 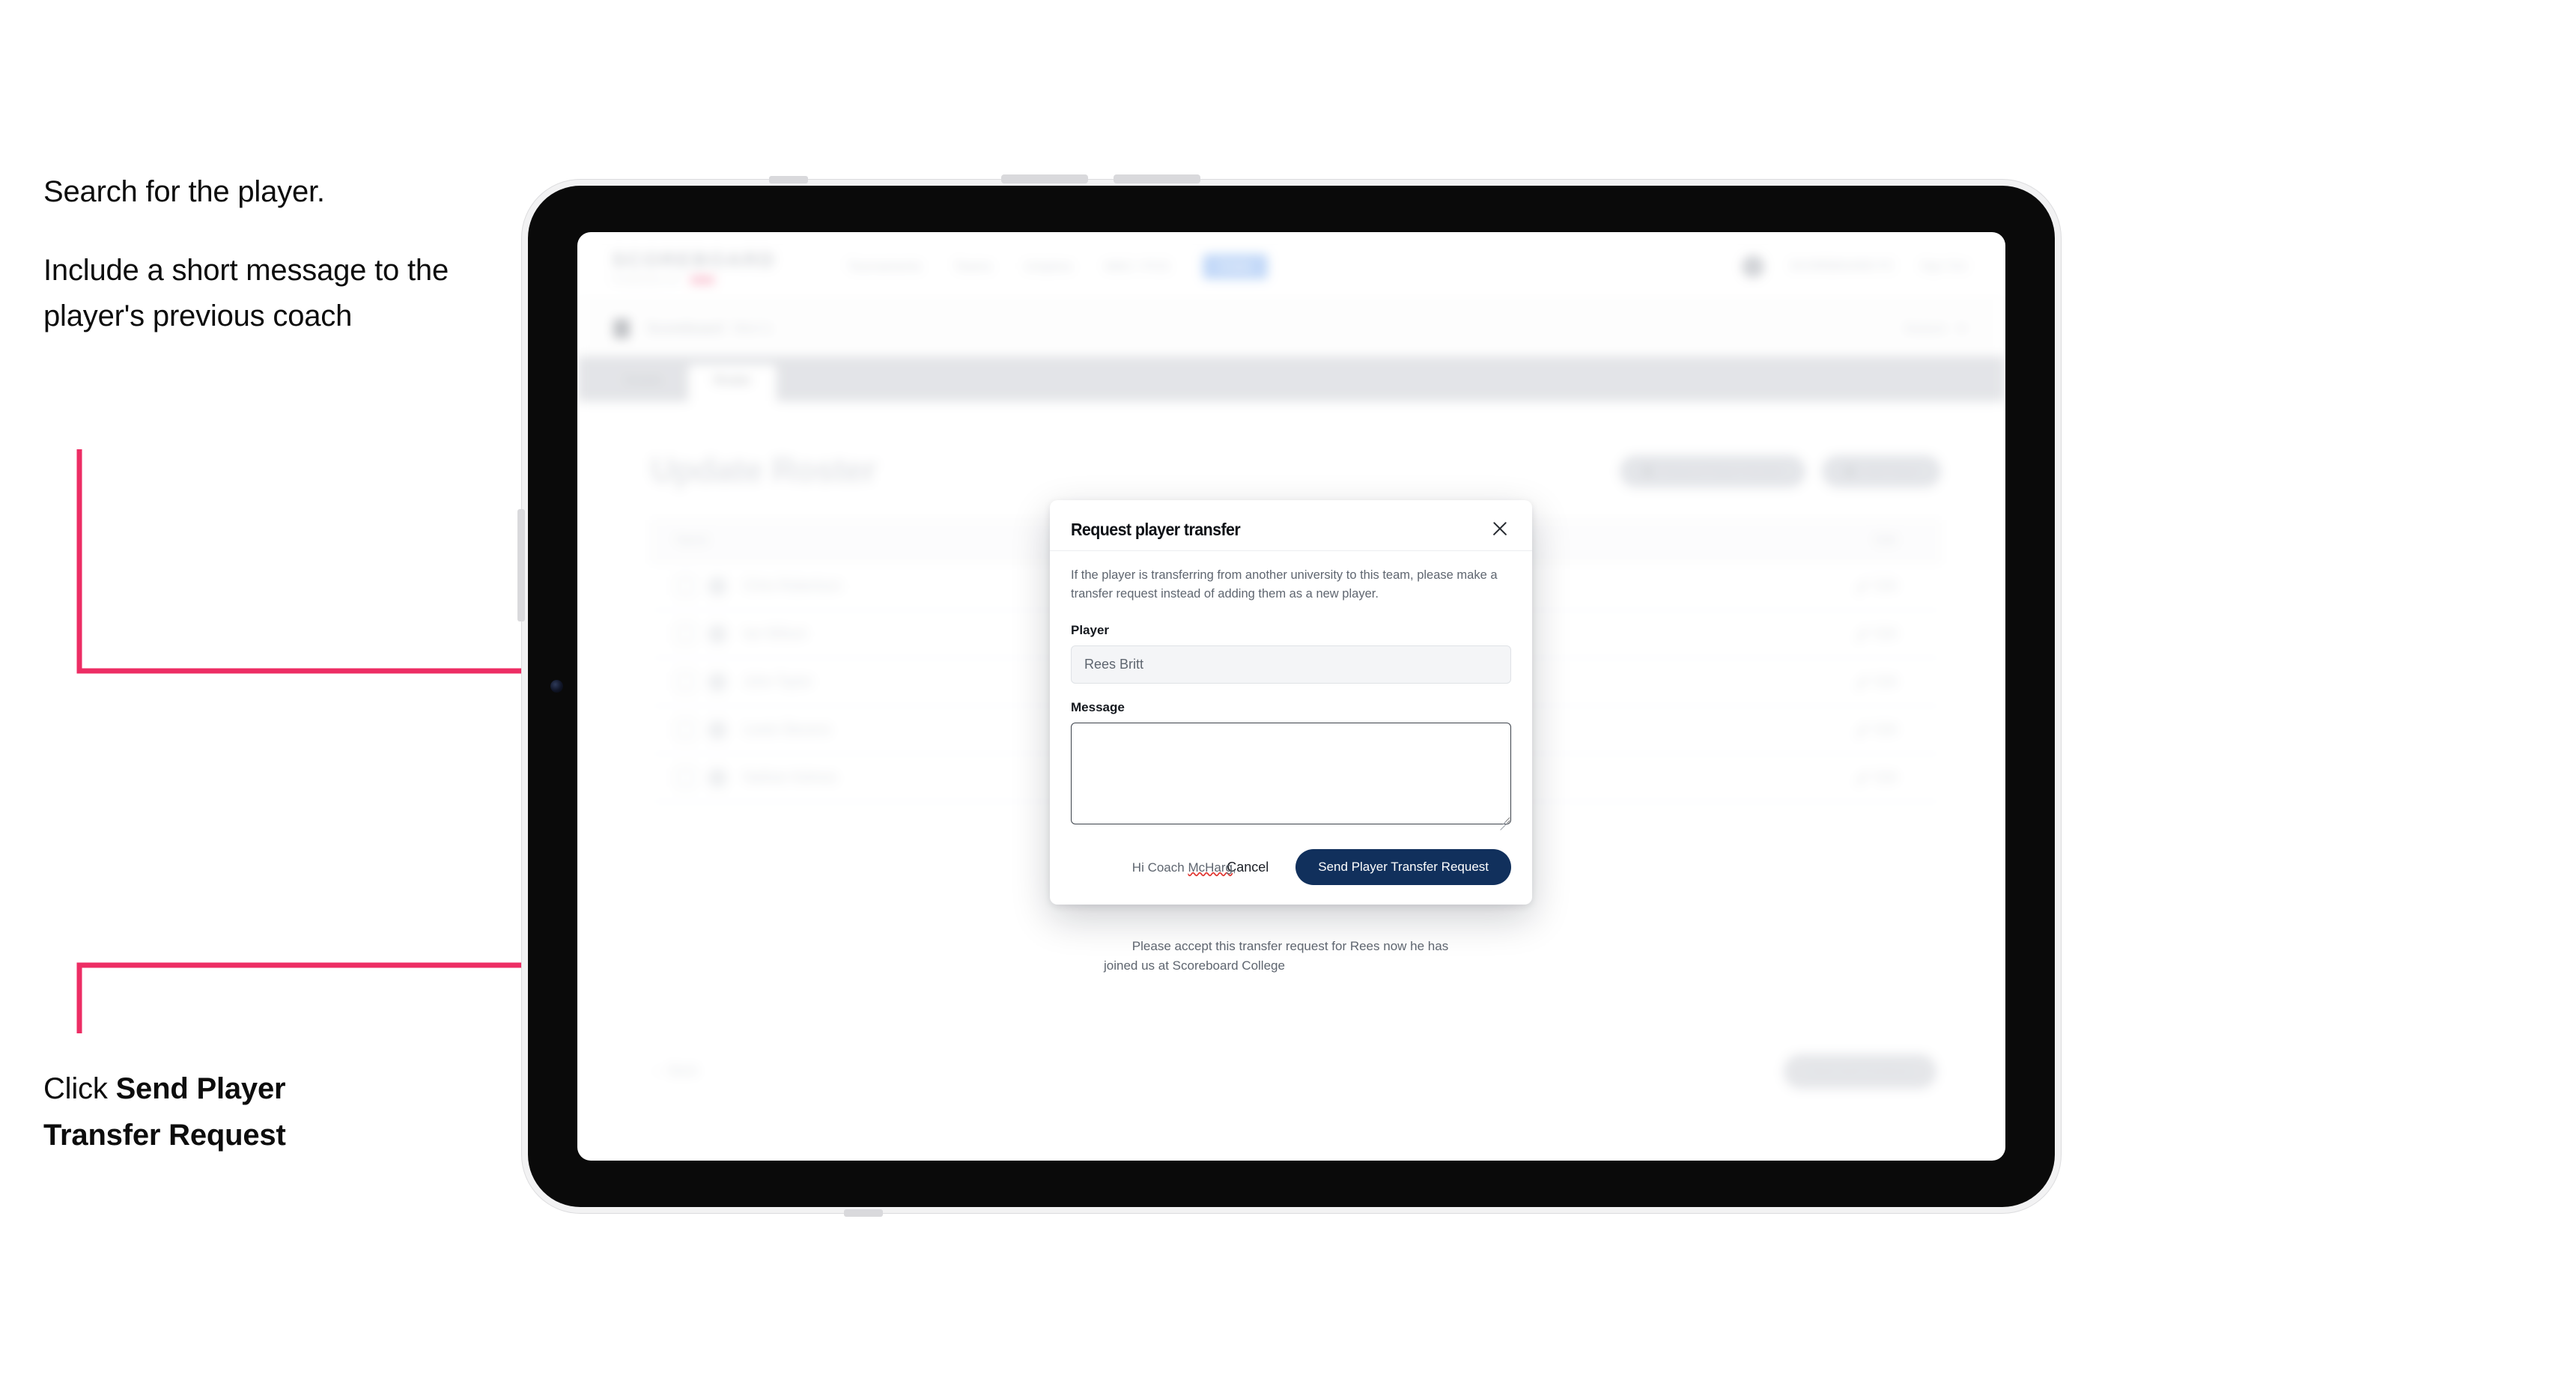 What do you see at coordinates (1157, 178) in the screenshot?
I see `volume-down-button` at bounding box center [1157, 178].